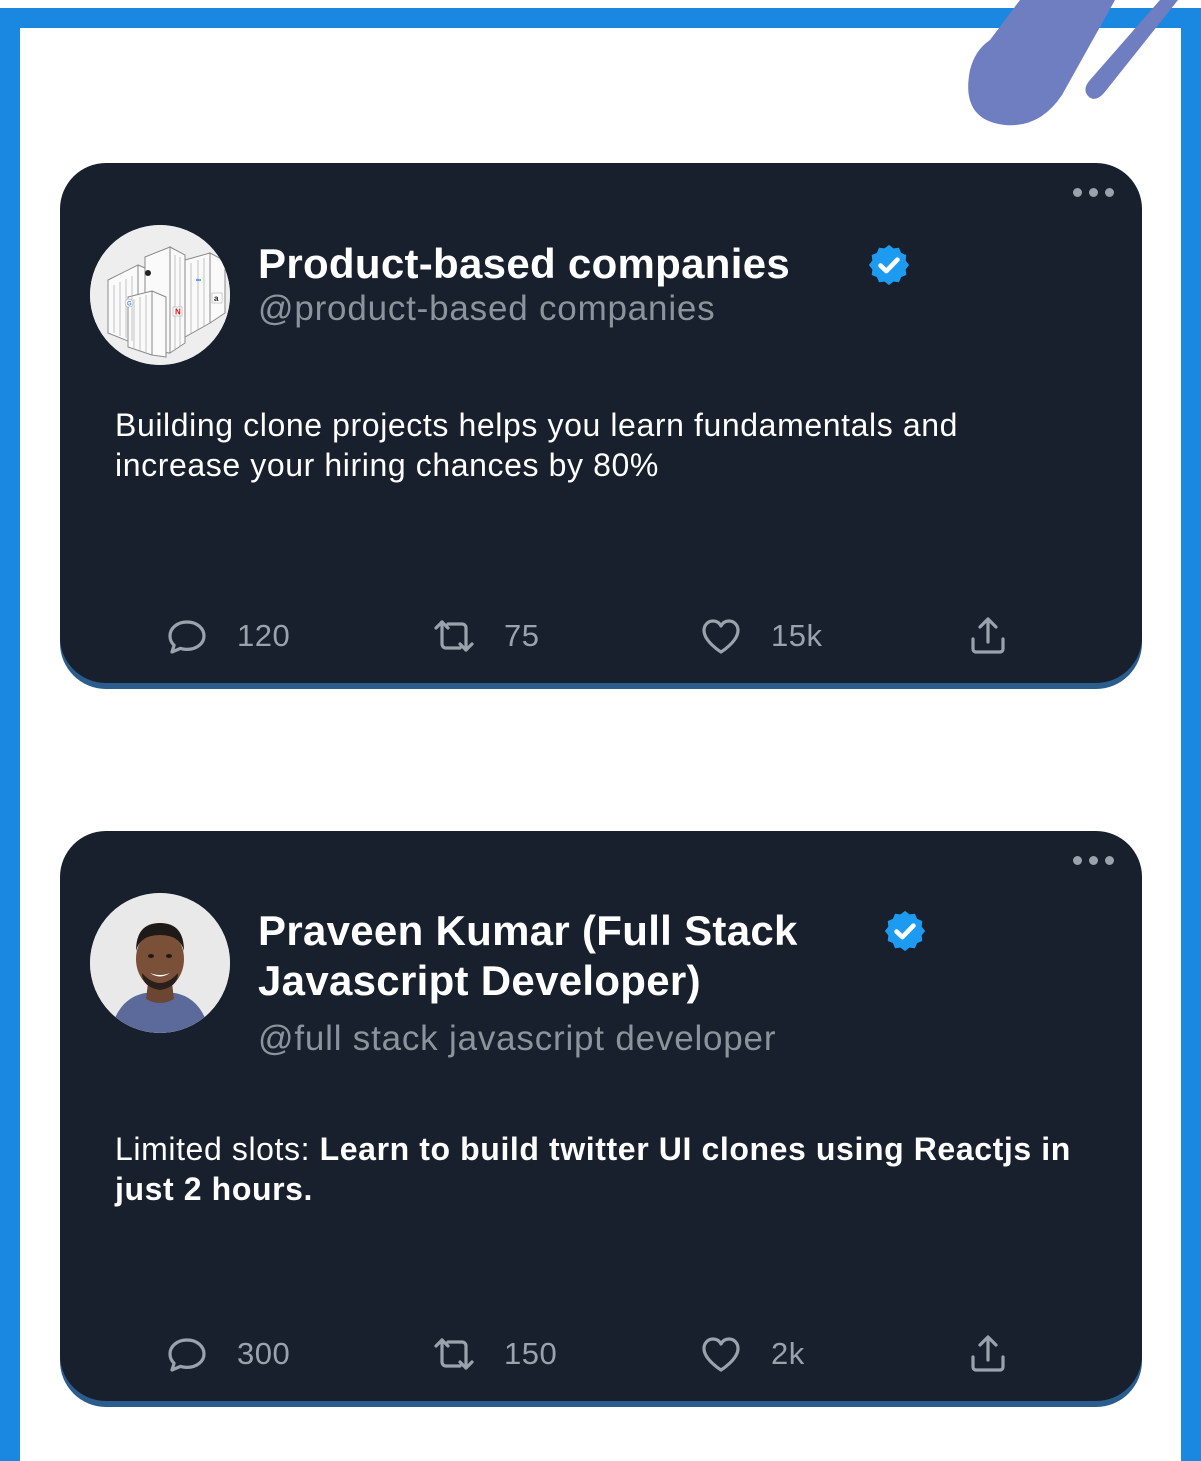 The height and width of the screenshot is (1461, 1201). Describe the element at coordinates (264, 635) in the screenshot. I see `reply-count: 120` at that location.